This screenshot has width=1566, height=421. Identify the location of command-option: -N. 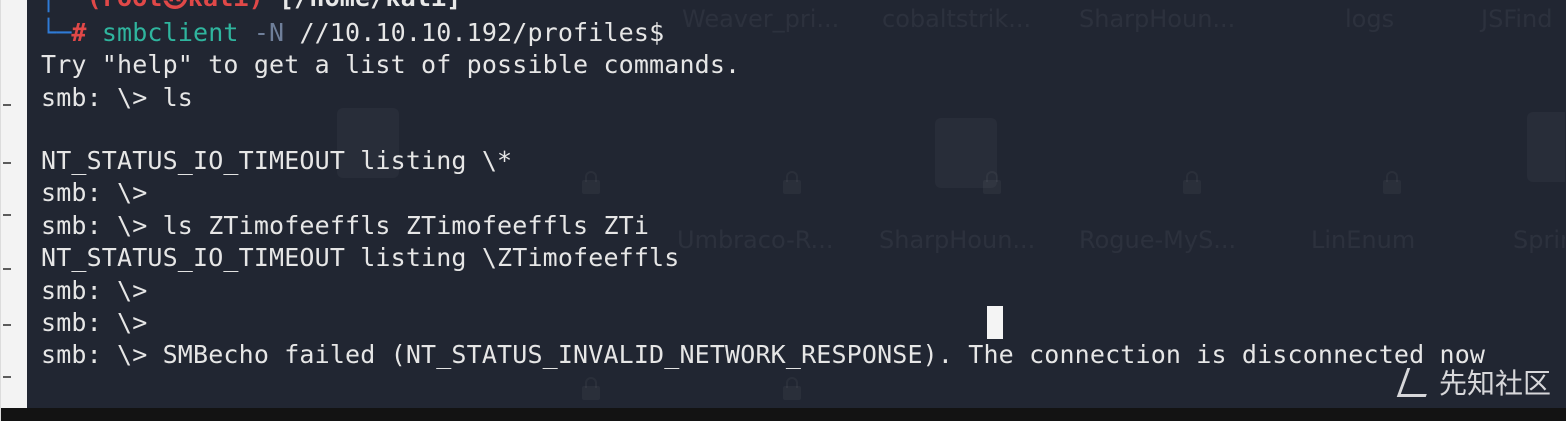
(269, 32).